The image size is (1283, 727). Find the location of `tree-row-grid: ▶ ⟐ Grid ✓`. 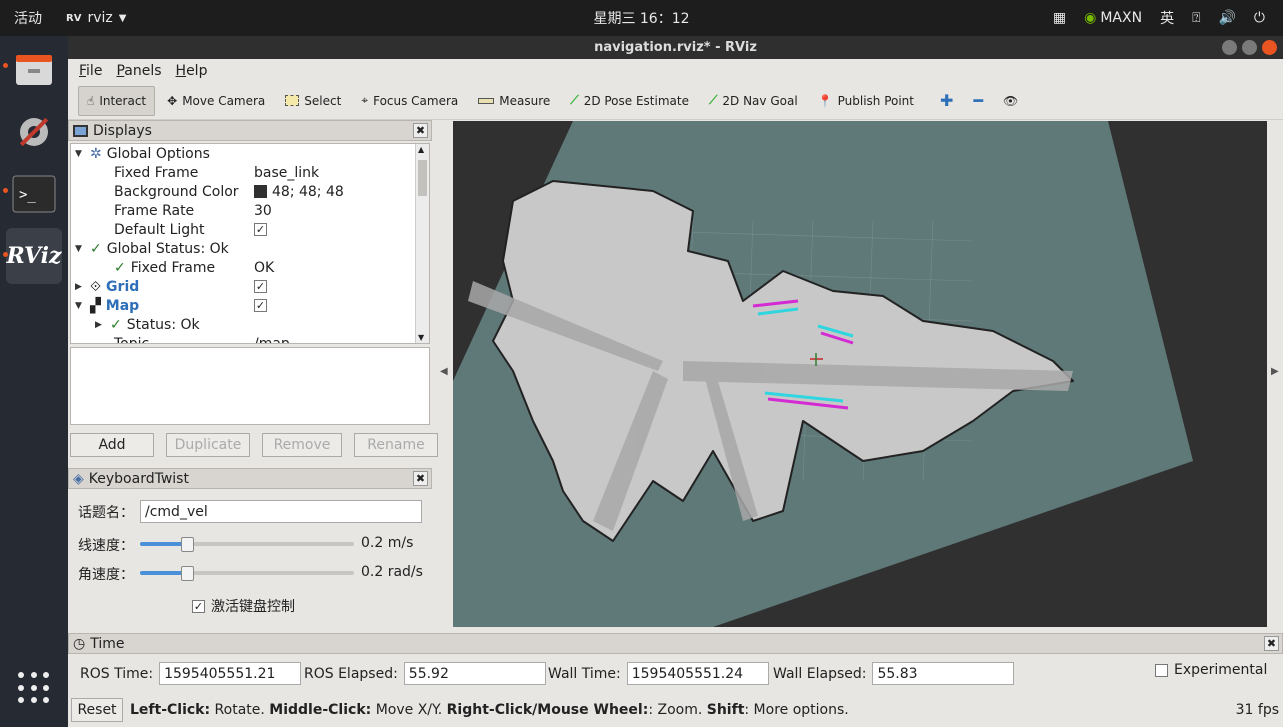

tree-row-grid: ▶ ⟐ Grid ✓ is located at coordinates (250, 286).